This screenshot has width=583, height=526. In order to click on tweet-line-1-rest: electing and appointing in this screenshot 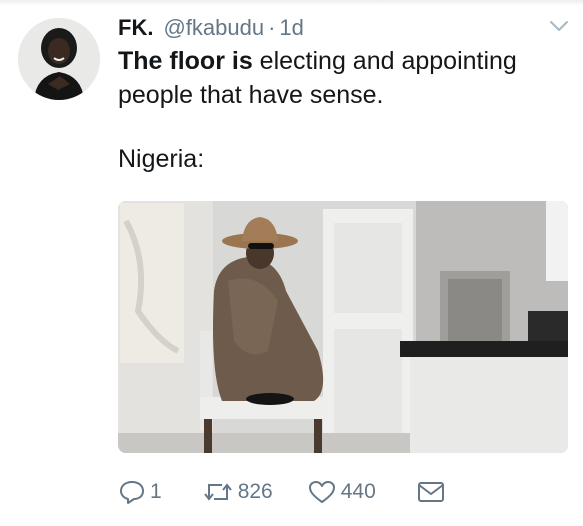, I will do `click(384, 61)`.